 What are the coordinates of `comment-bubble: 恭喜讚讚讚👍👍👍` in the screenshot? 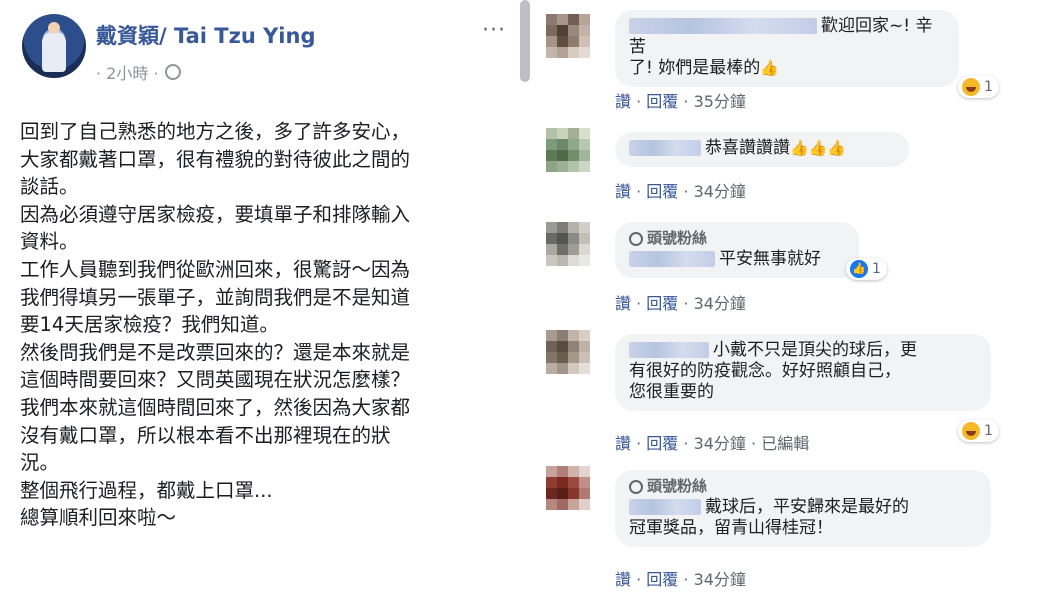 It's located at (762, 149).